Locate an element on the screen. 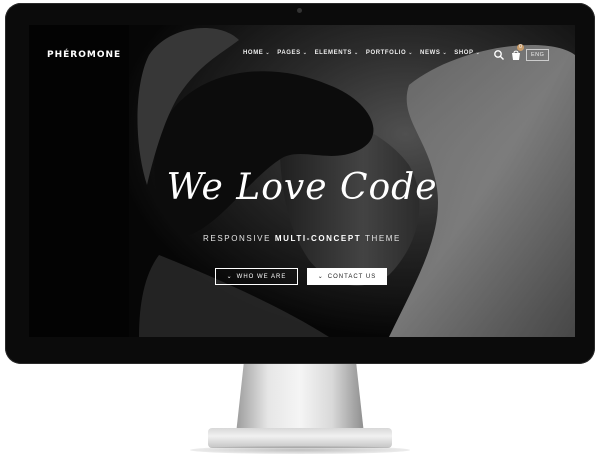 This screenshot has width=600, height=461. menu-item-label: HOME is located at coordinates (253, 53).